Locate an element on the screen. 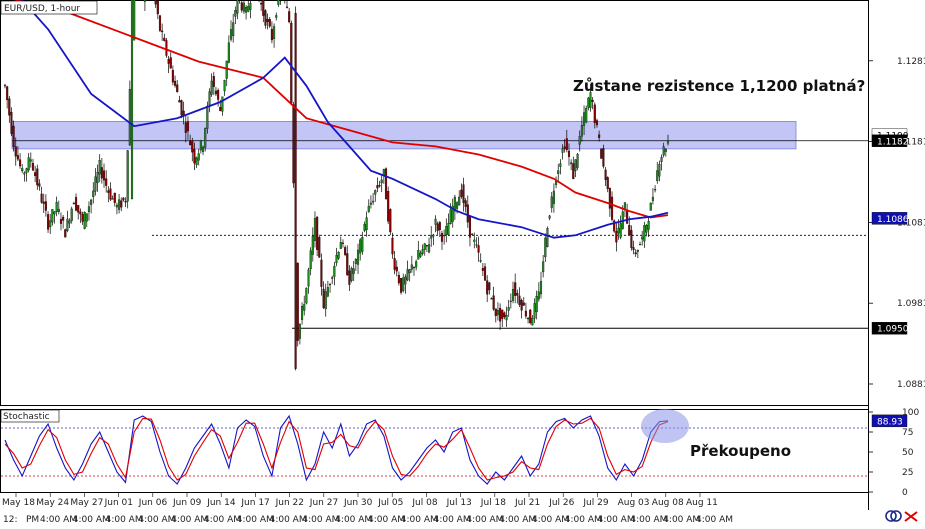 The width and height of the screenshot is (925, 529). date-axis-label: May 27 is located at coordinates (86, 503).